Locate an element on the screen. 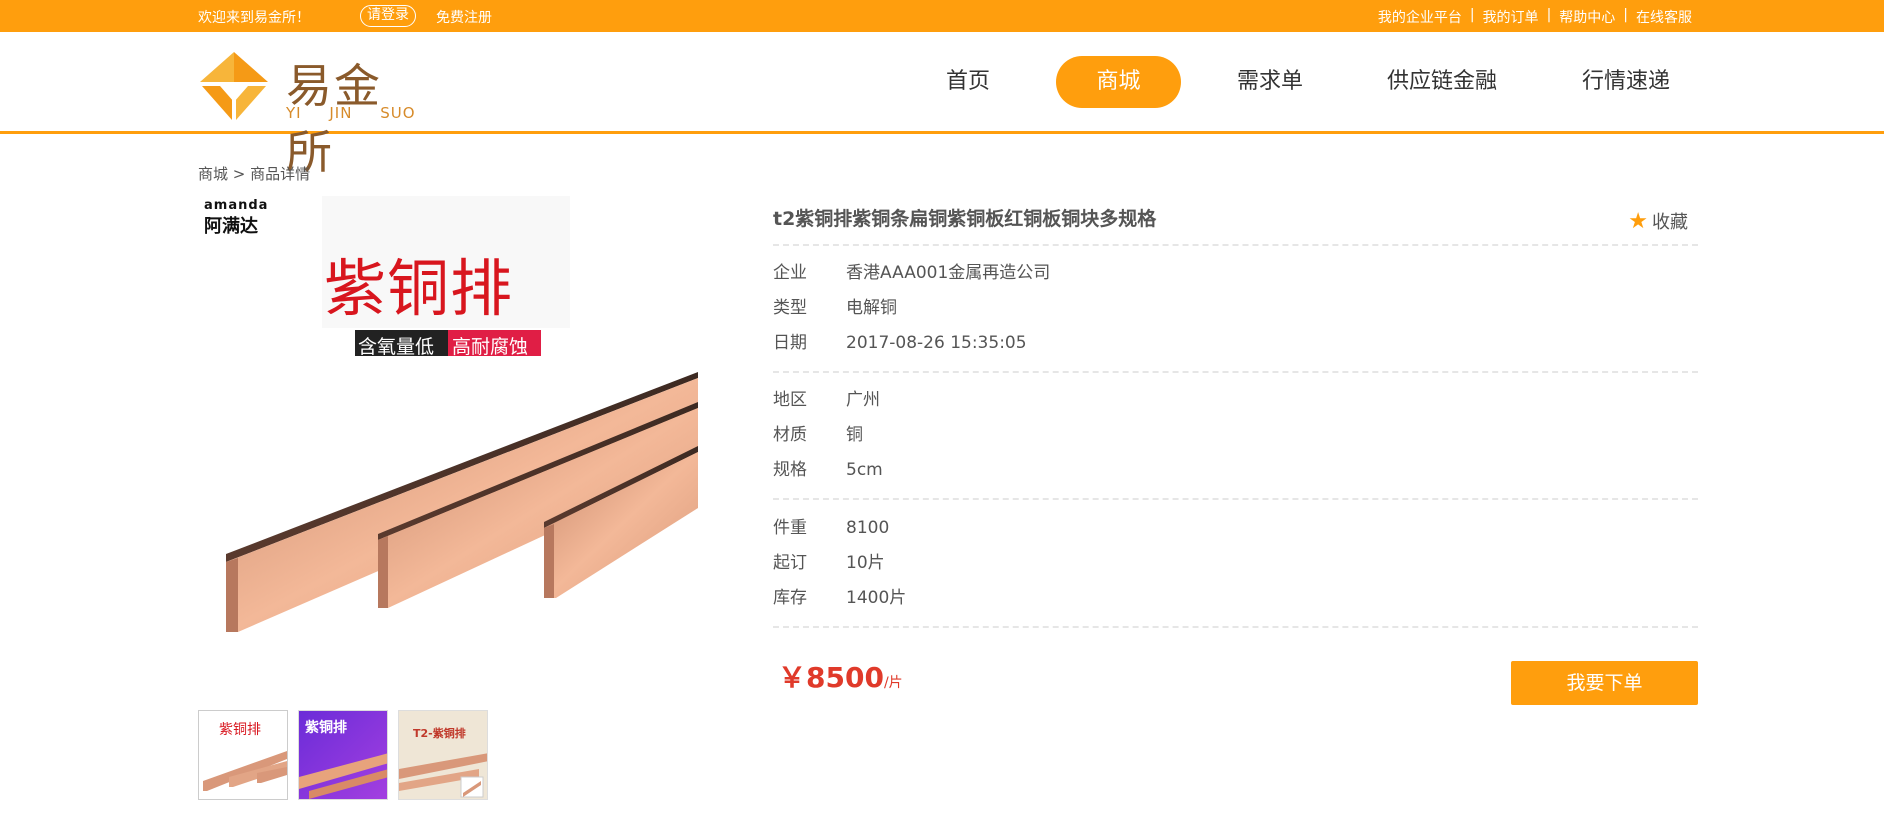 The image size is (1884, 831). price: ￥8500/片 is located at coordinates (840, 676).